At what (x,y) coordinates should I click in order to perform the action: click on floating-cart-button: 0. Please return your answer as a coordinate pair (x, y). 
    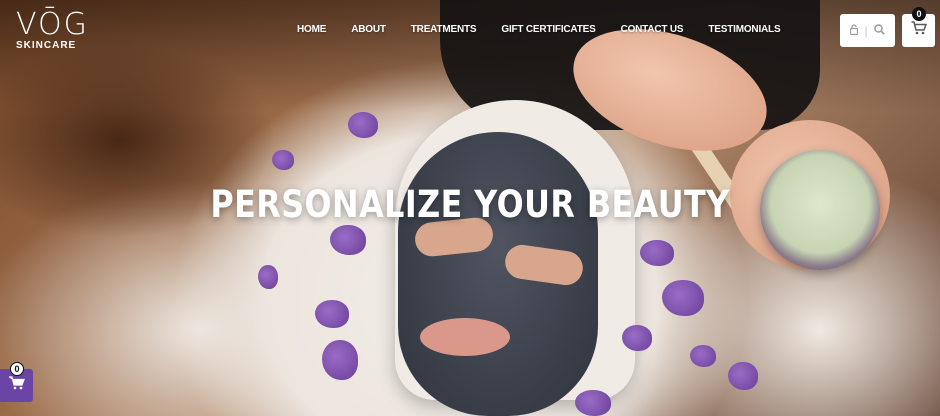
    Looking at the image, I should click on (16, 382).